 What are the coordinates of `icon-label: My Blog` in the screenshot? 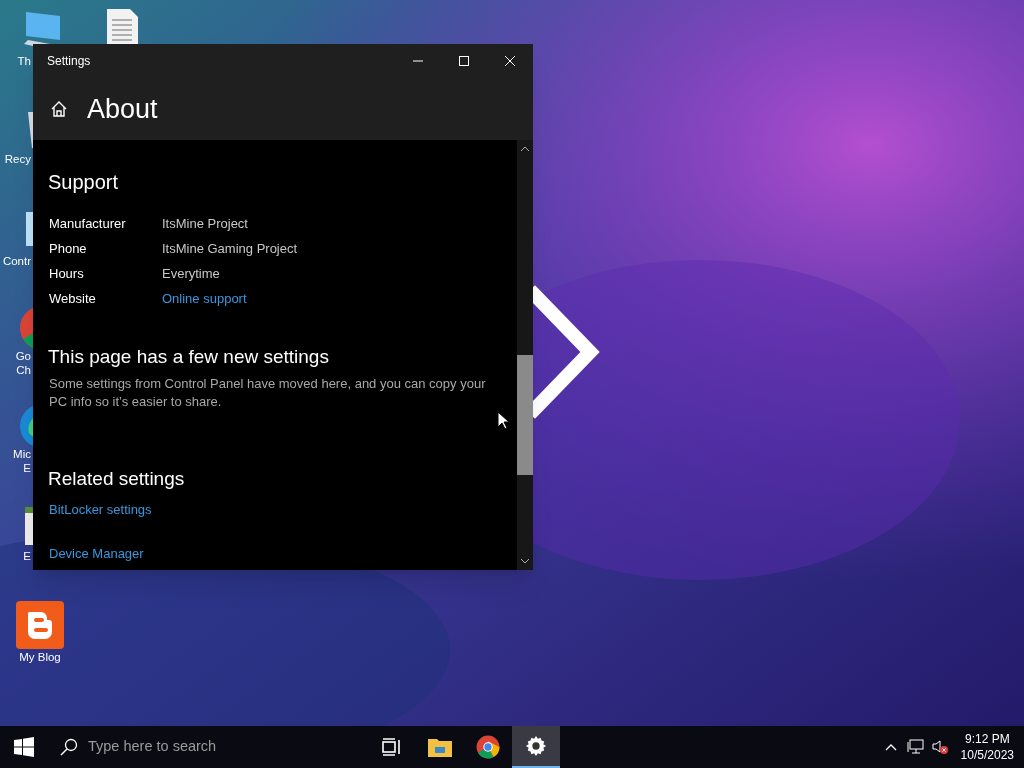 It's located at (40, 657).